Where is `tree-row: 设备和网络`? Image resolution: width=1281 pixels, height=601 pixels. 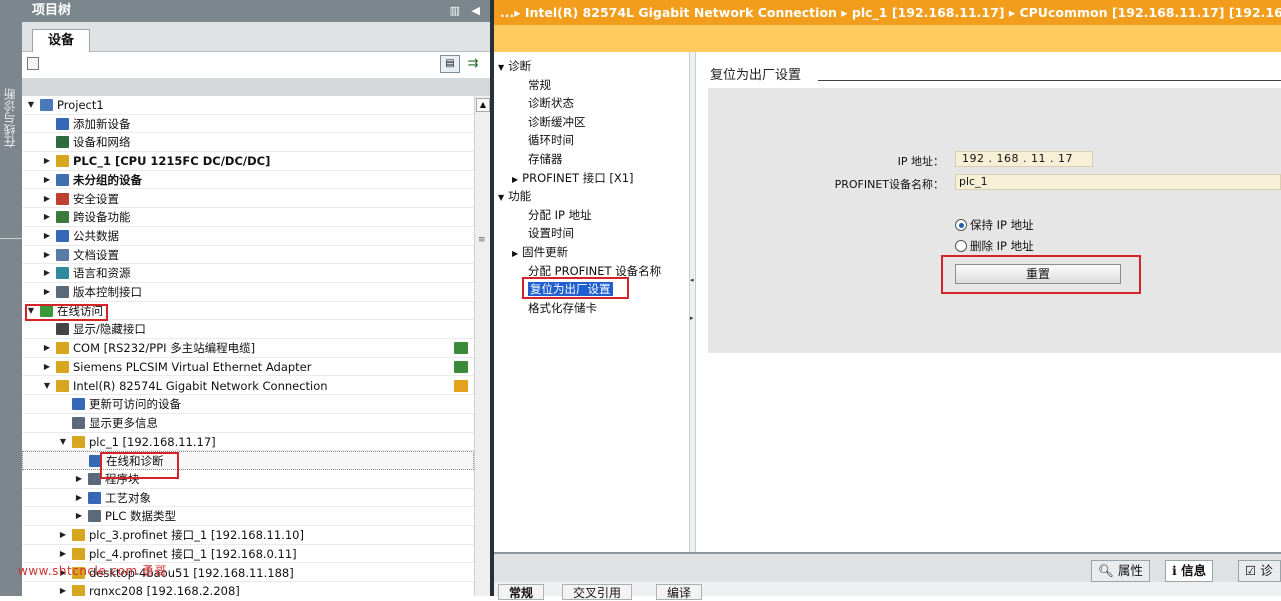 tree-row: 设备和网络 is located at coordinates (248, 143).